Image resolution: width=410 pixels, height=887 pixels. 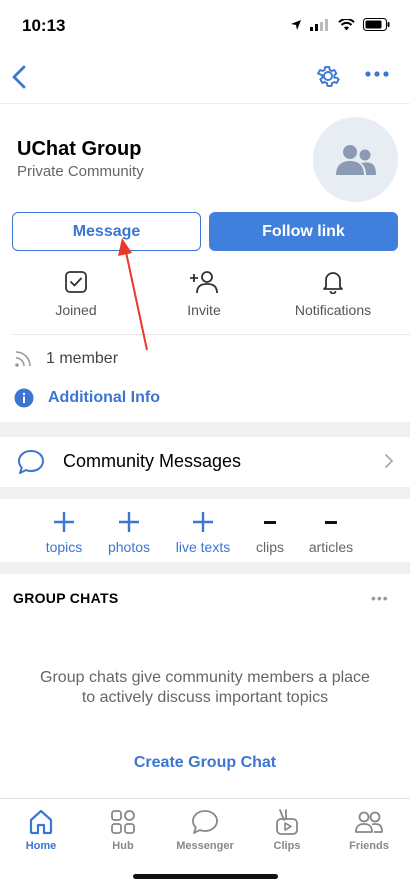 I want to click on community-messages-row: Community Messages, so click(x=205, y=462).